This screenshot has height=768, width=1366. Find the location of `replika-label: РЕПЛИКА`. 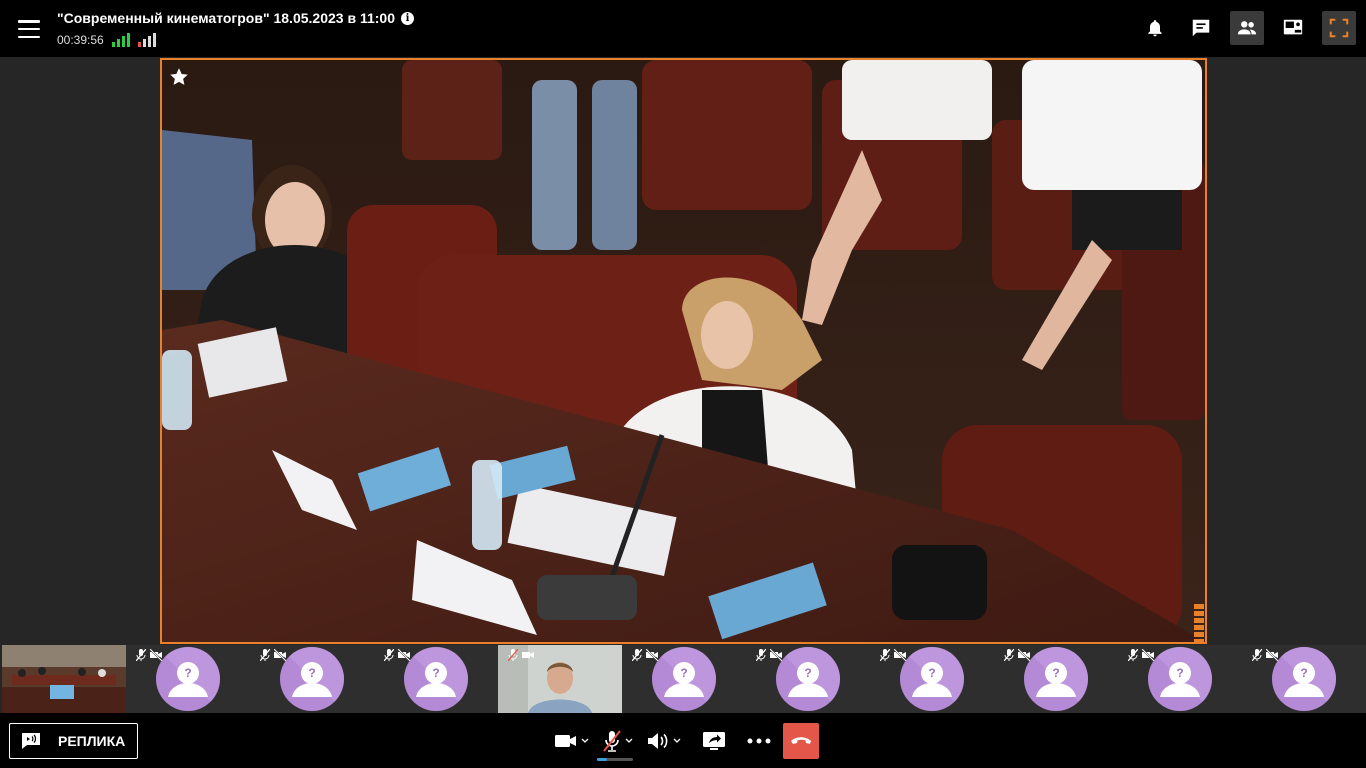

replika-label: РЕПЛИКА is located at coordinates (92, 741).